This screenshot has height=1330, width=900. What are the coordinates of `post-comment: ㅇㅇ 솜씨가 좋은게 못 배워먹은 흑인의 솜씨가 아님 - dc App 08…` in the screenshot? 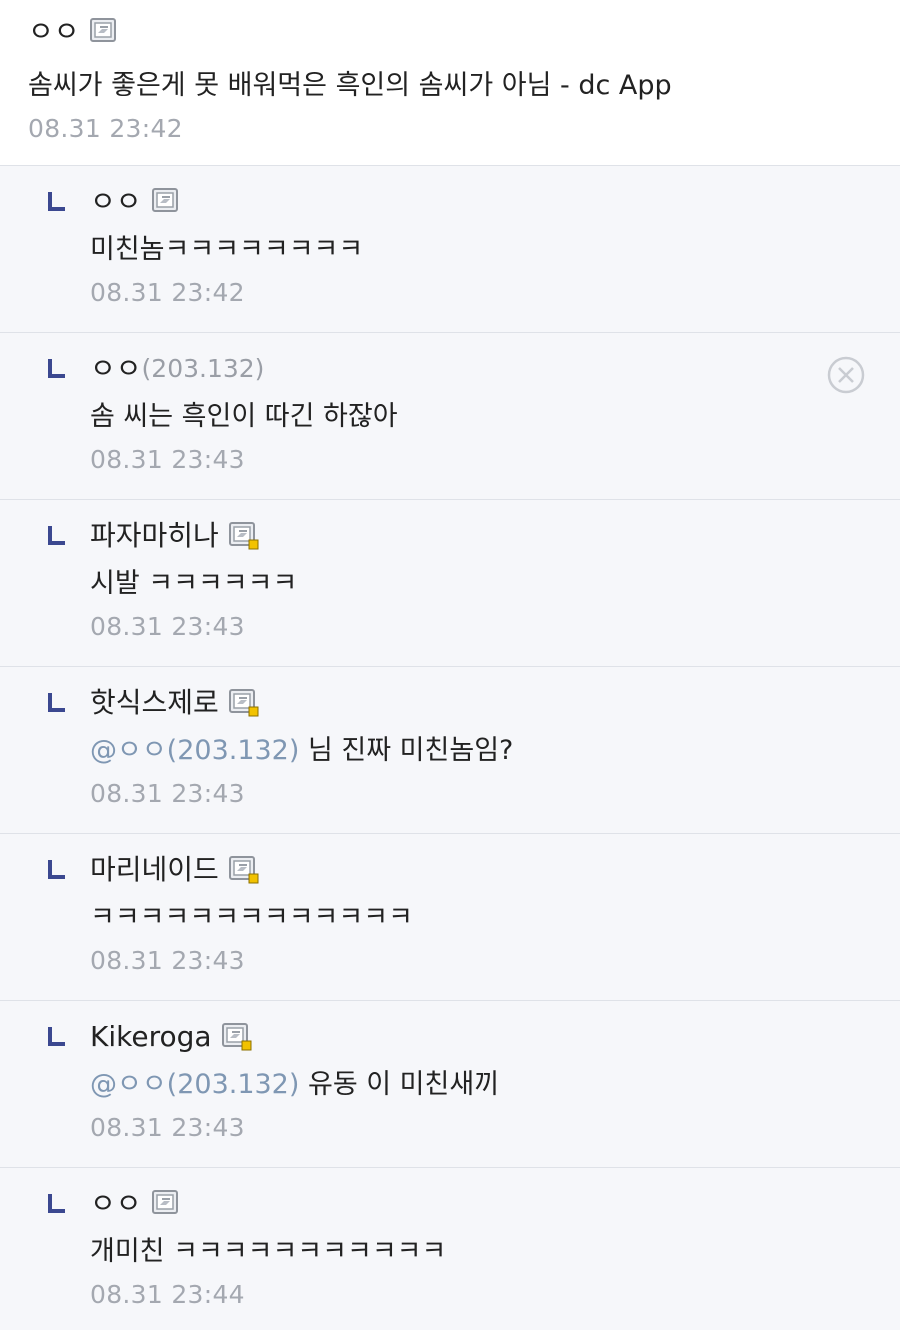 It's located at (450, 83).